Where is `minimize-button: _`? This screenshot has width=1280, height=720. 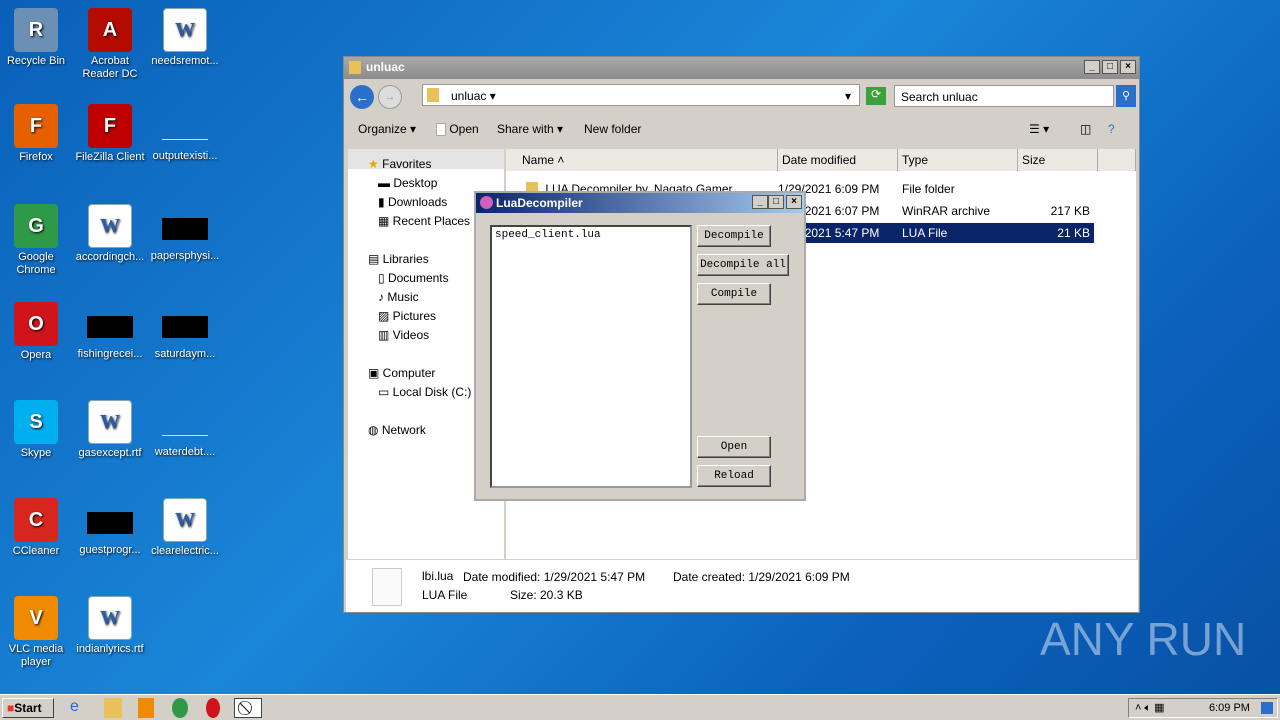
minimize-button: _ is located at coordinates (1092, 67).